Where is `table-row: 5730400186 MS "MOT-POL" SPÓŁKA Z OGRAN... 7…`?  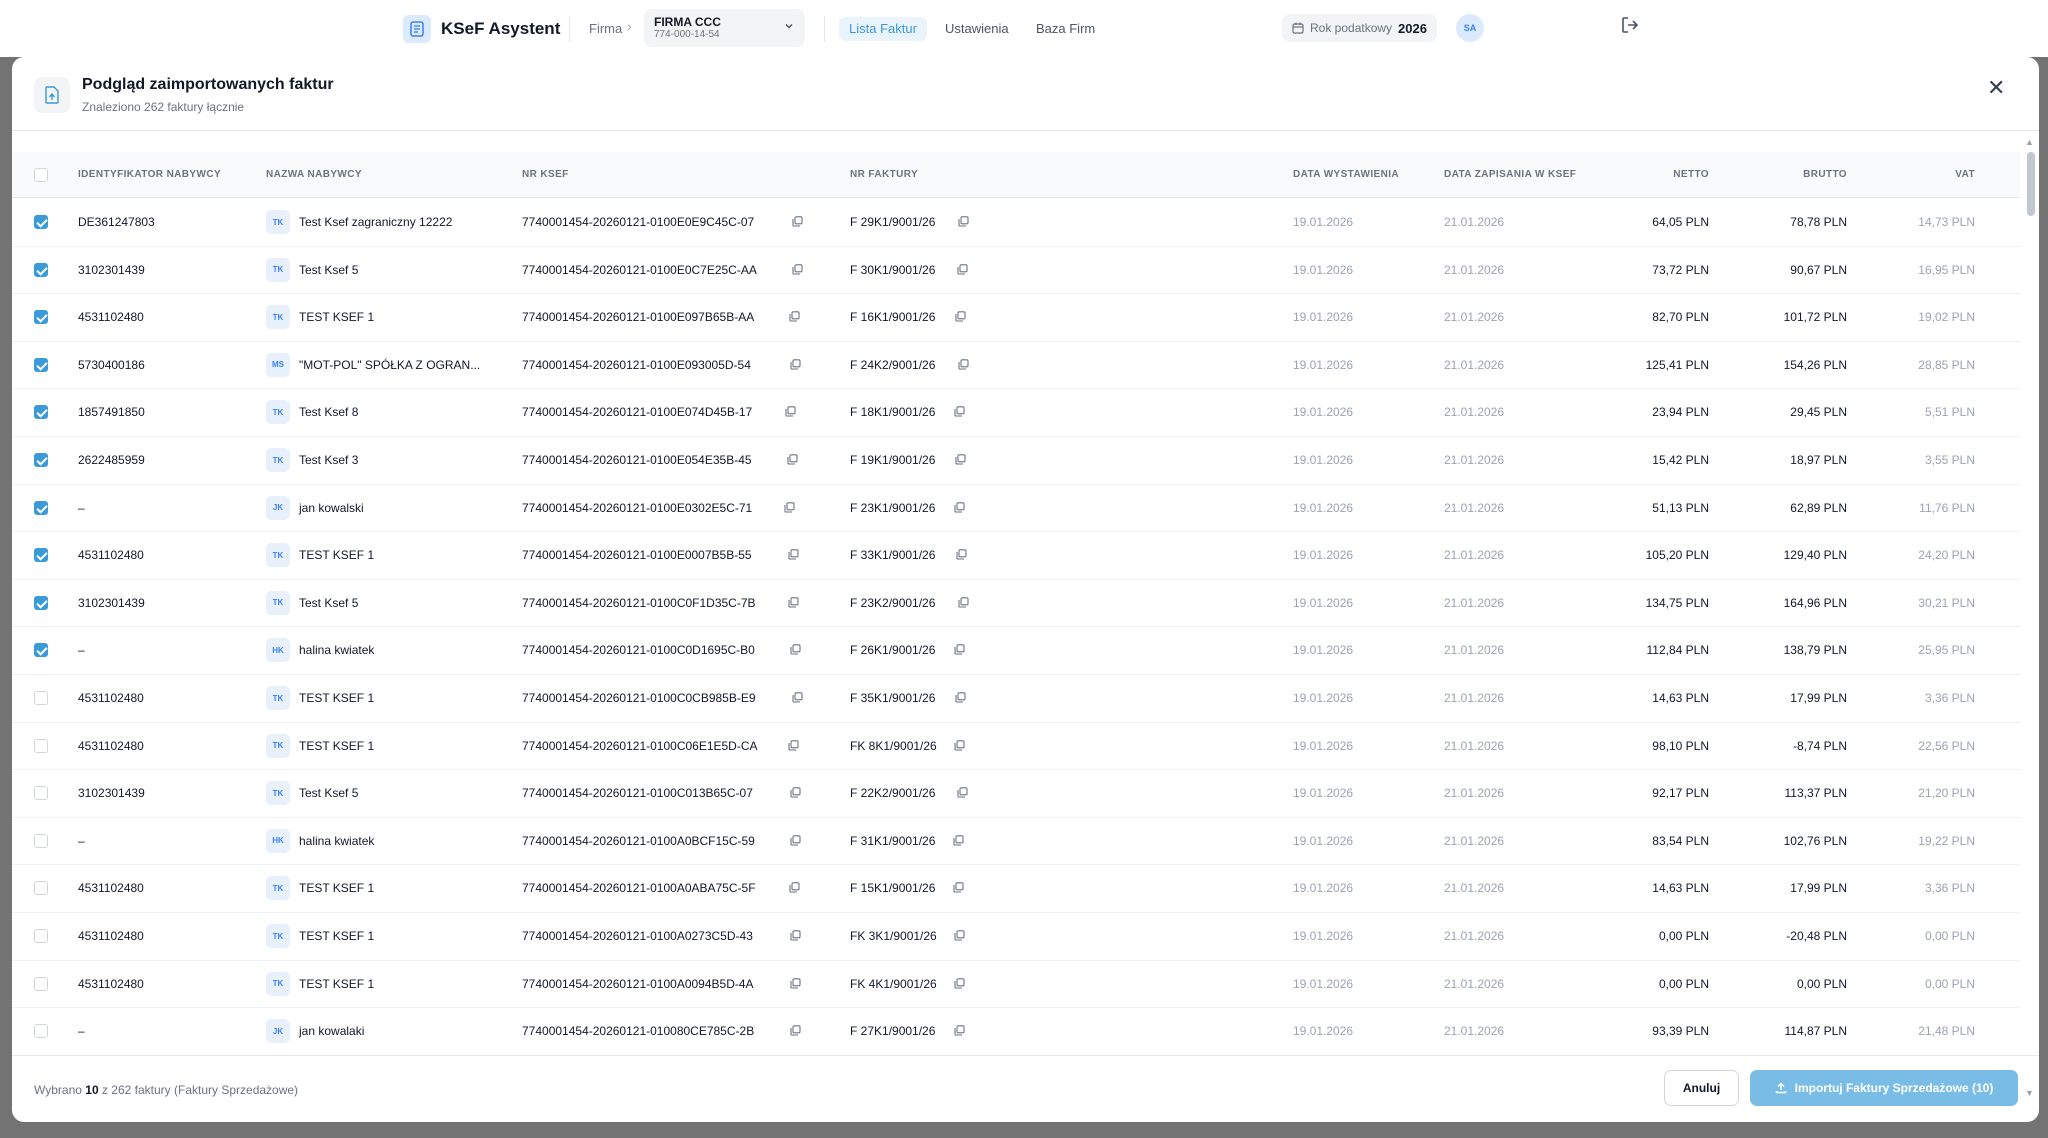
table-row: 5730400186 MS "MOT-POL" SPÓŁKA Z OGRAN... 7… is located at coordinates (1016, 366).